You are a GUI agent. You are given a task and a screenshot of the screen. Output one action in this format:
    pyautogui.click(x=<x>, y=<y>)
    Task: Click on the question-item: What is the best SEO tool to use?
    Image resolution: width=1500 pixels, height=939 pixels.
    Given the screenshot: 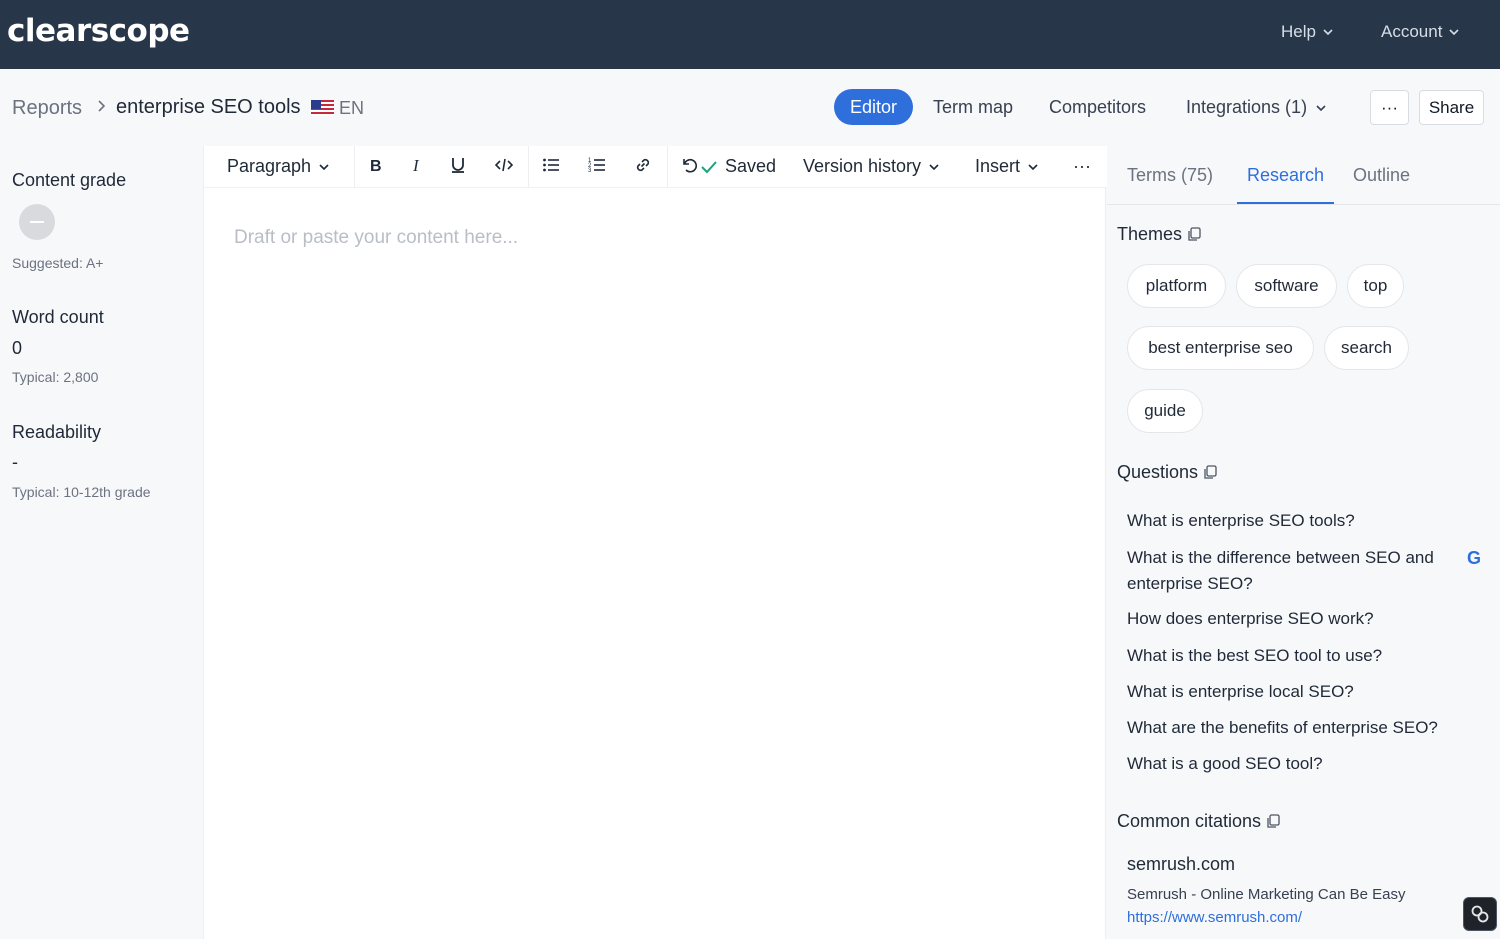 What is the action you would take?
    pyautogui.click(x=1299, y=656)
    